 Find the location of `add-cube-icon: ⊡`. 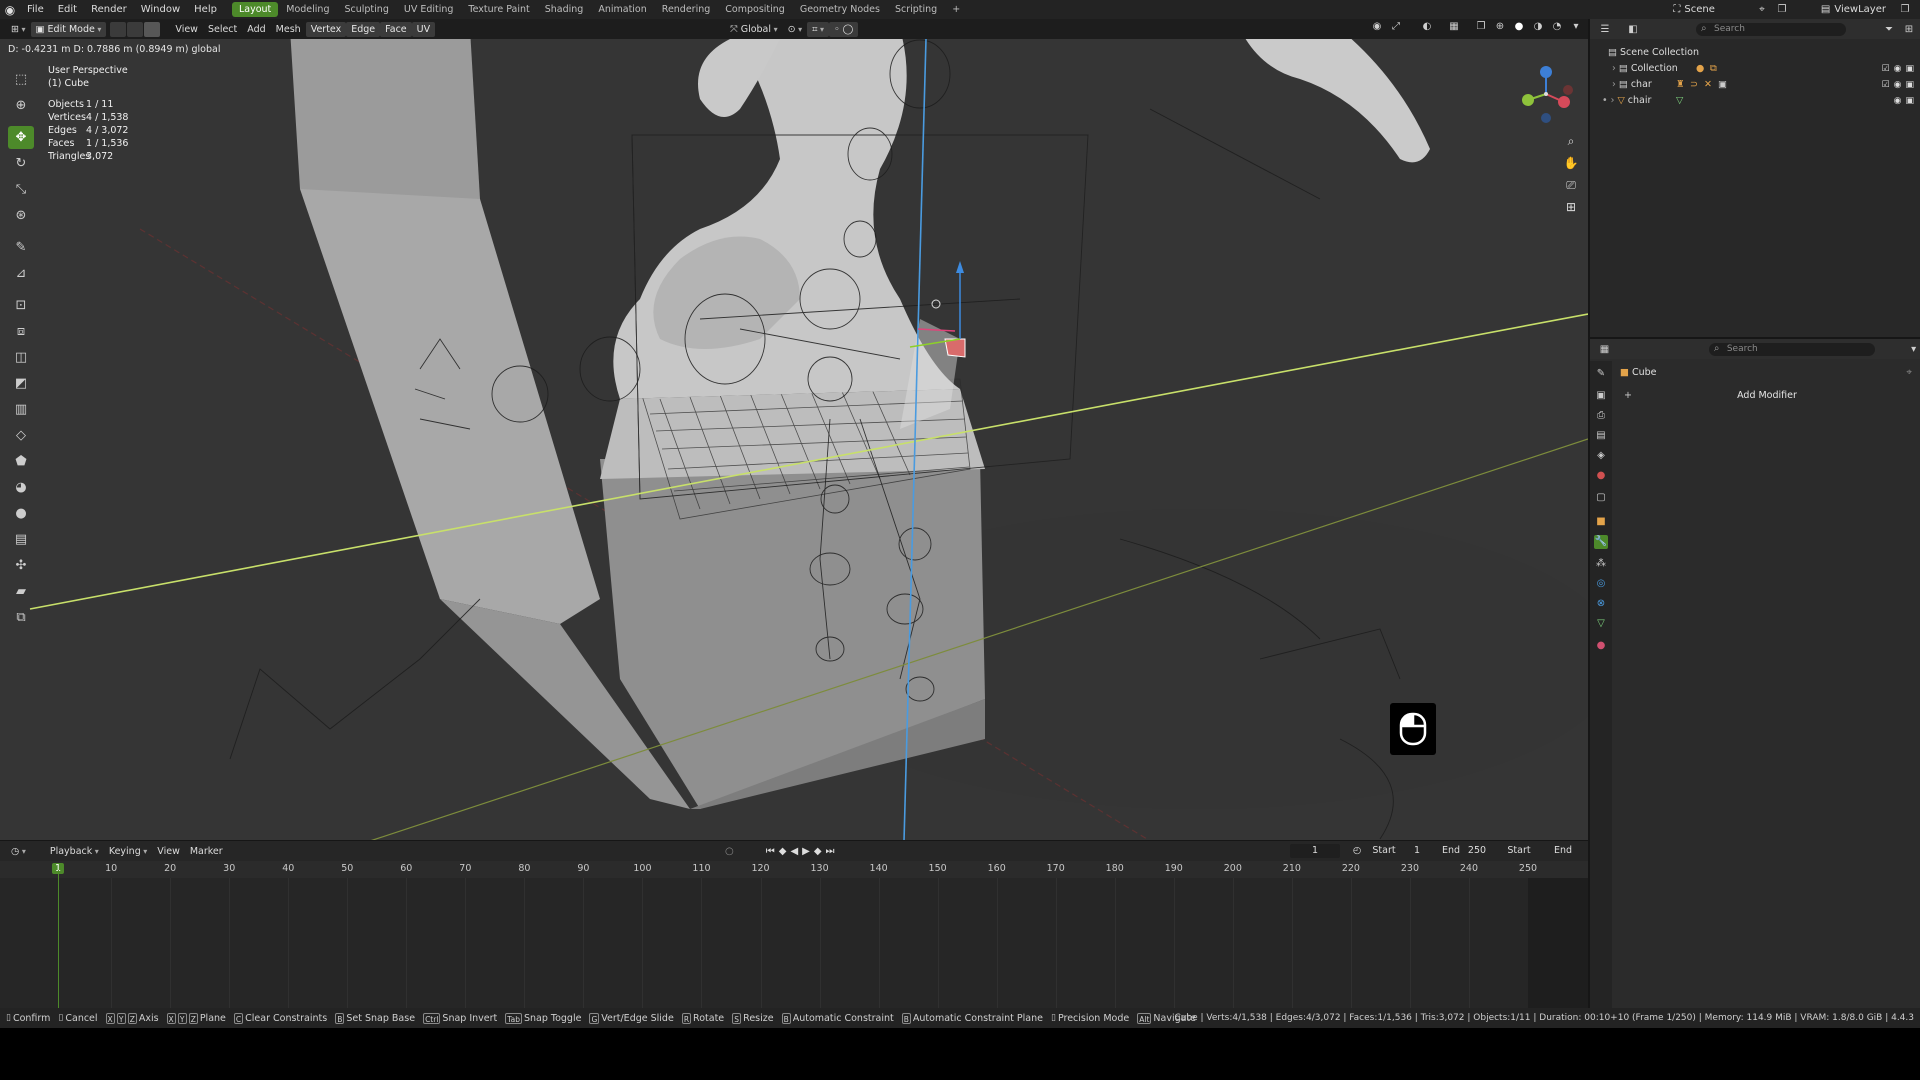

add-cube-icon: ⊡ is located at coordinates (21, 305).